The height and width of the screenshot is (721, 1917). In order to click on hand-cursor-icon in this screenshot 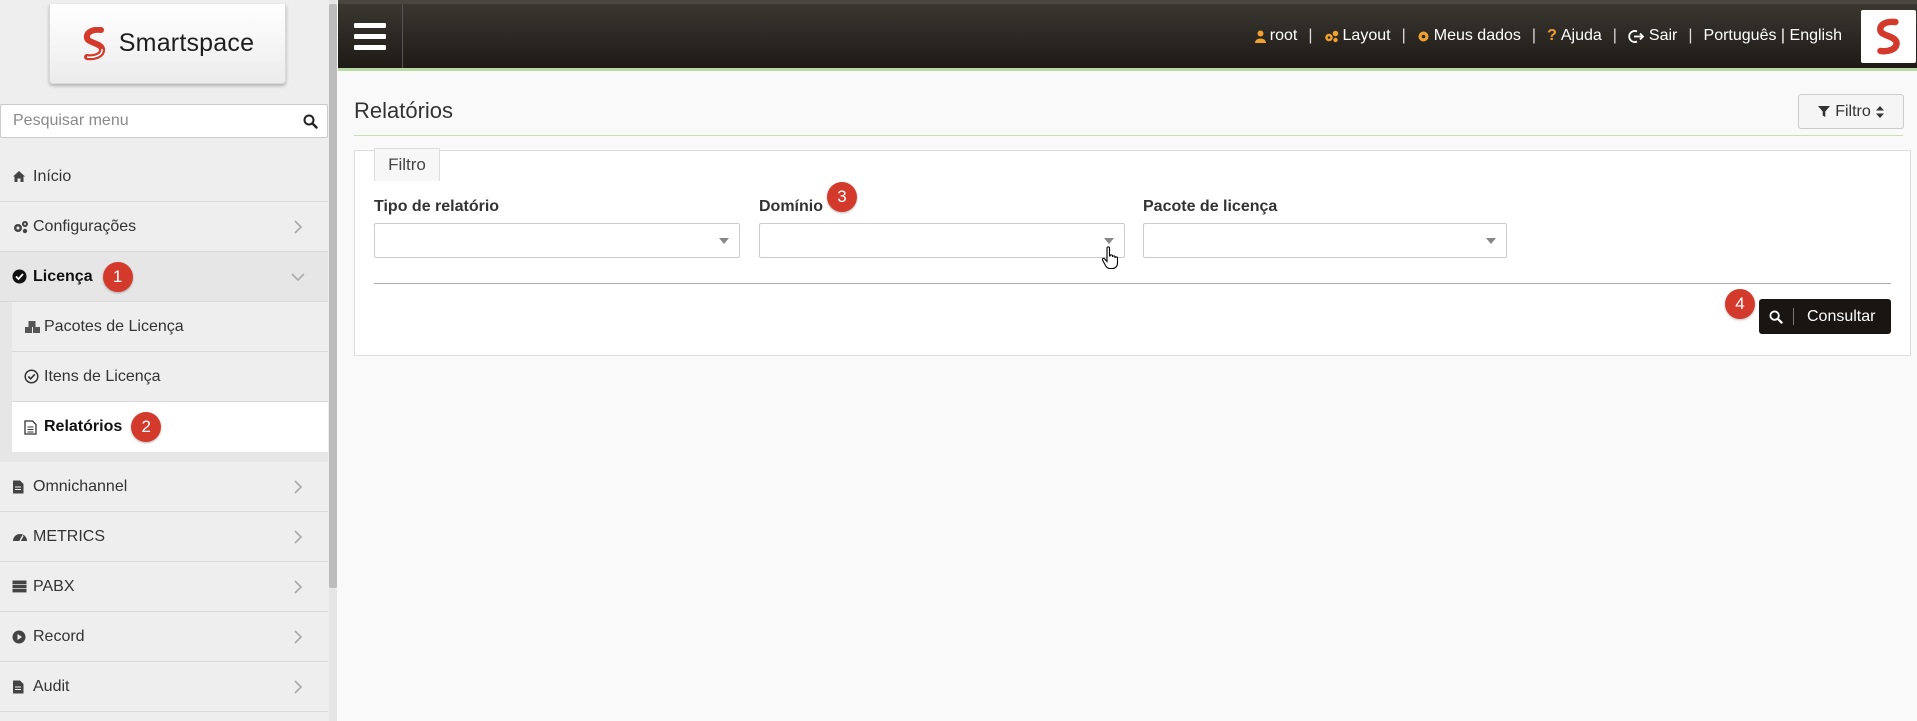, I will do `click(1110, 258)`.